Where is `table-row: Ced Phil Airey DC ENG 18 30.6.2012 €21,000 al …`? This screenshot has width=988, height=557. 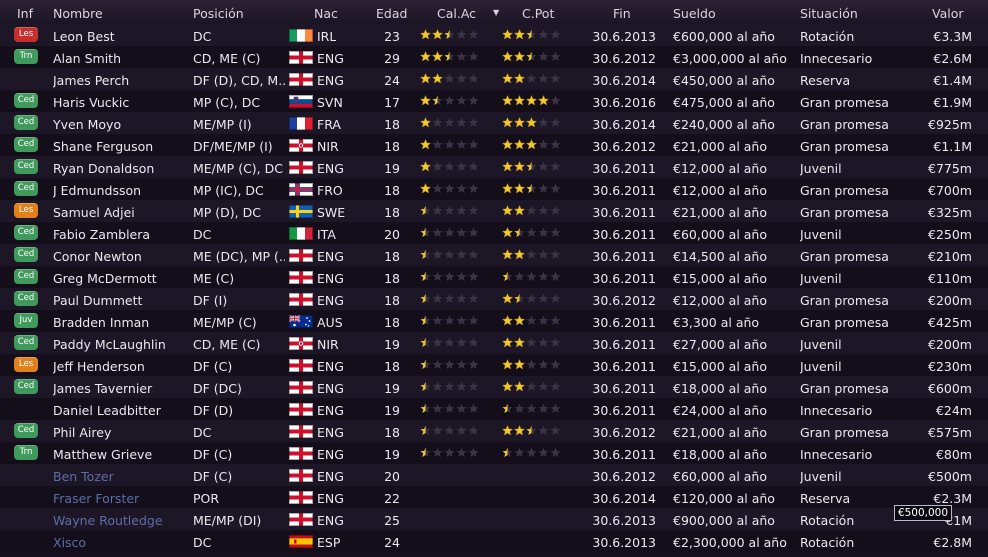
table-row: Ced Phil Airey DC ENG 18 30.6.2012 €21,000 al … is located at coordinates (494, 431).